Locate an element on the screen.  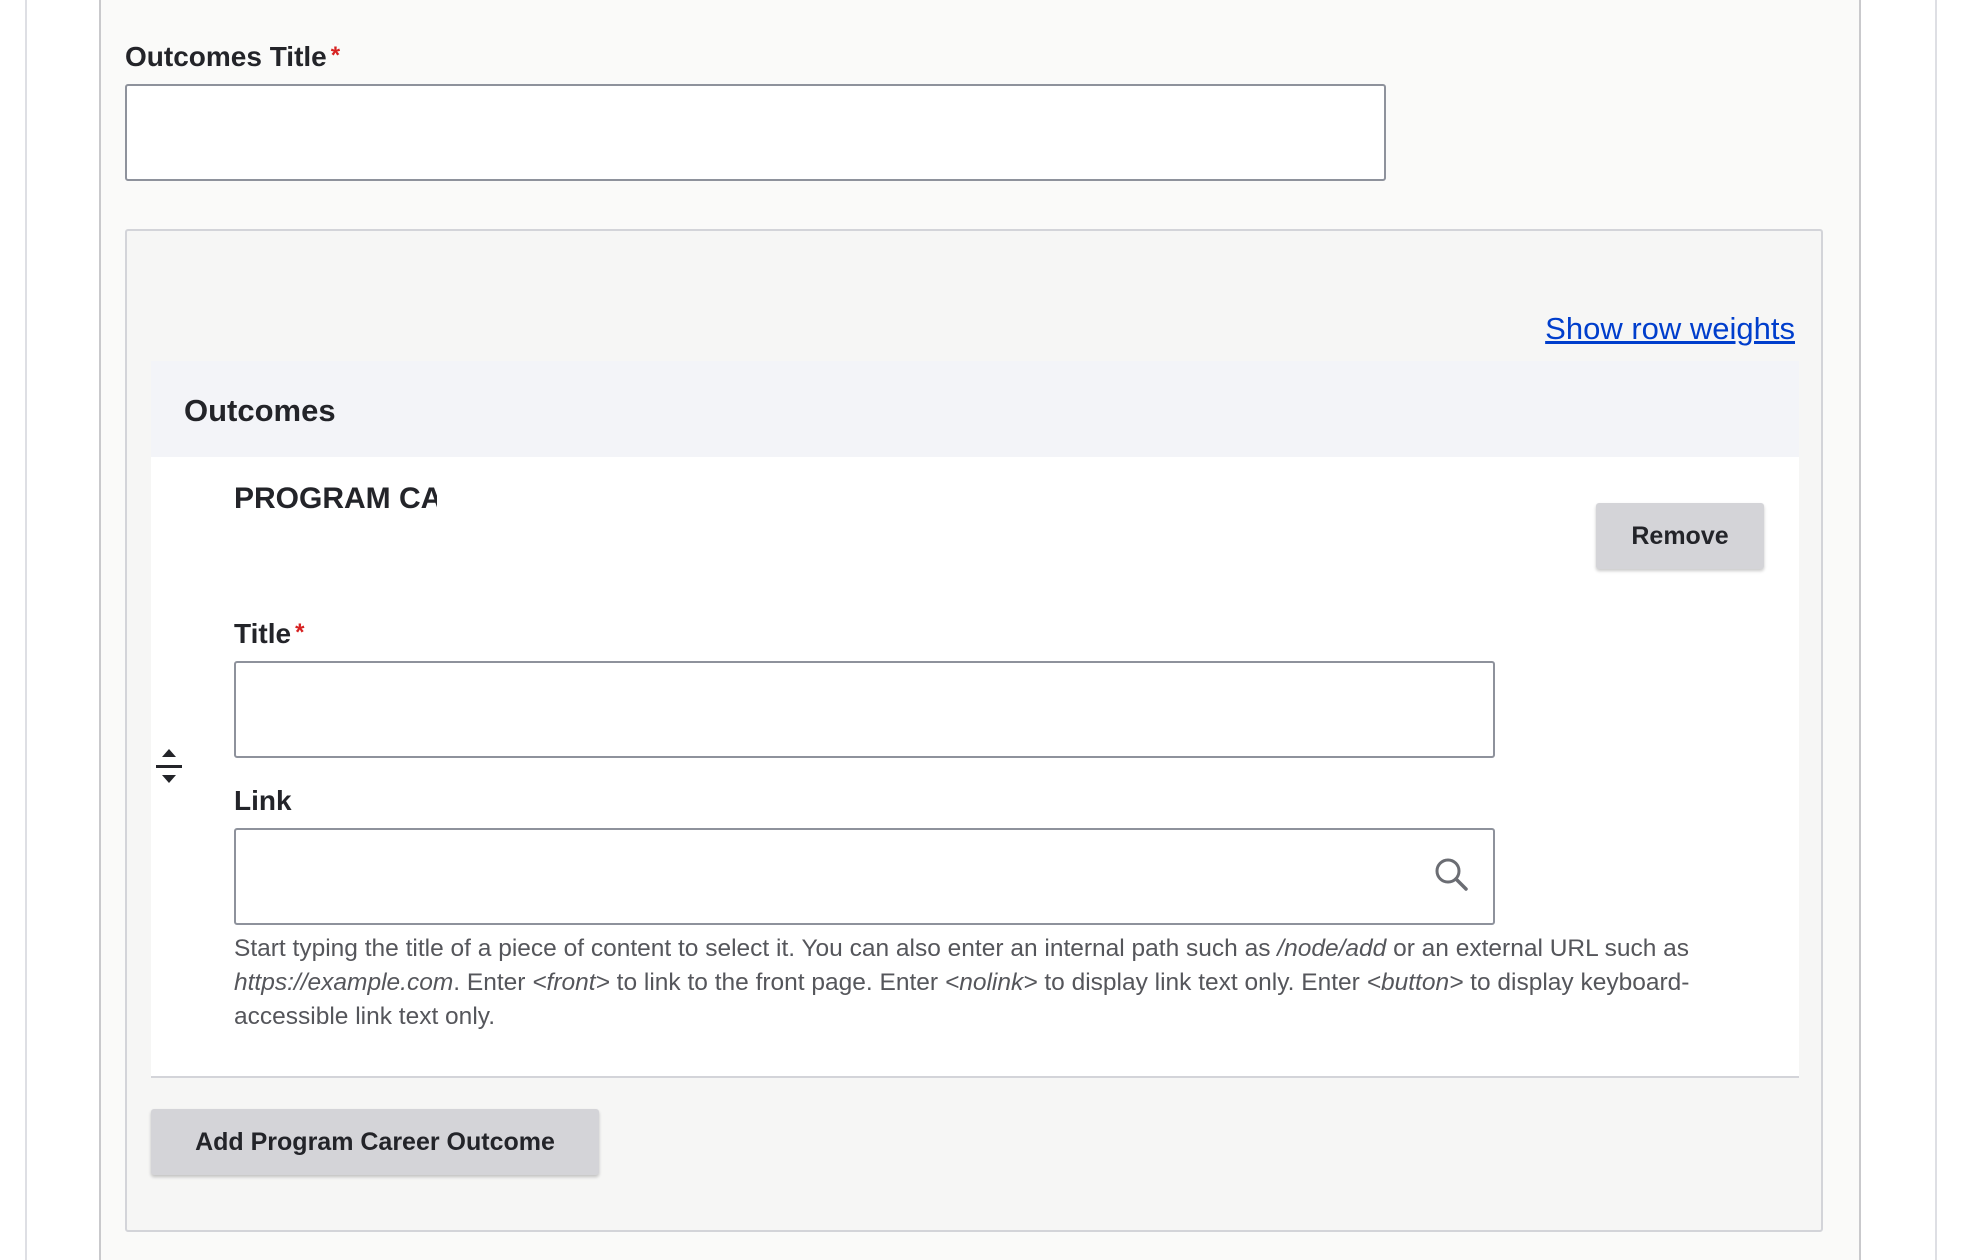
link-field-label-text: Link is located at coordinates (263, 800).